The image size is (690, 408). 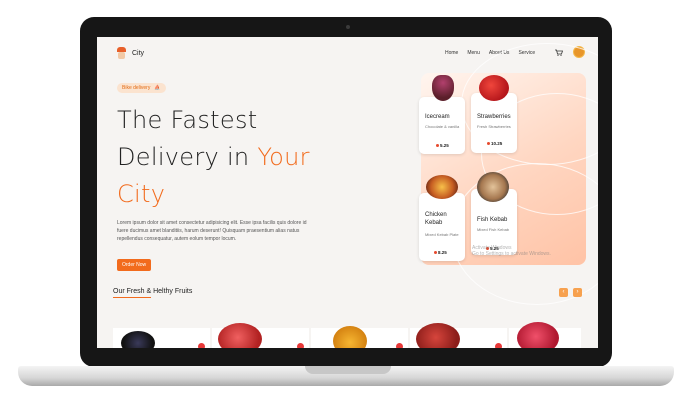 What do you see at coordinates (493, 229) in the screenshot?
I see `card-subtitle: Mixed Fish Kebab` at bounding box center [493, 229].